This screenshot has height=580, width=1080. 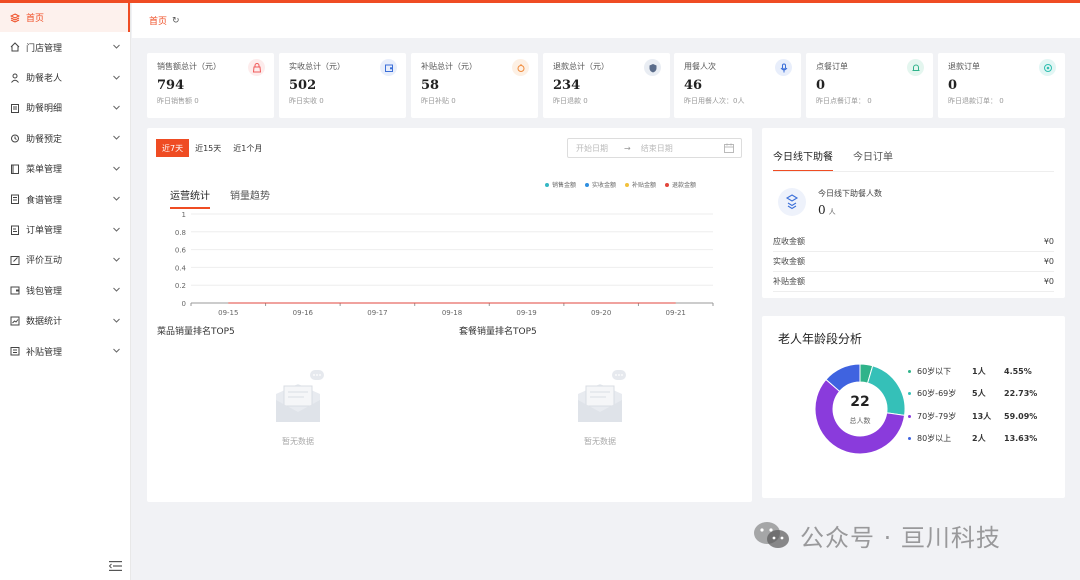 I want to click on breadcrumb-home: 首页, so click(x=158, y=20).